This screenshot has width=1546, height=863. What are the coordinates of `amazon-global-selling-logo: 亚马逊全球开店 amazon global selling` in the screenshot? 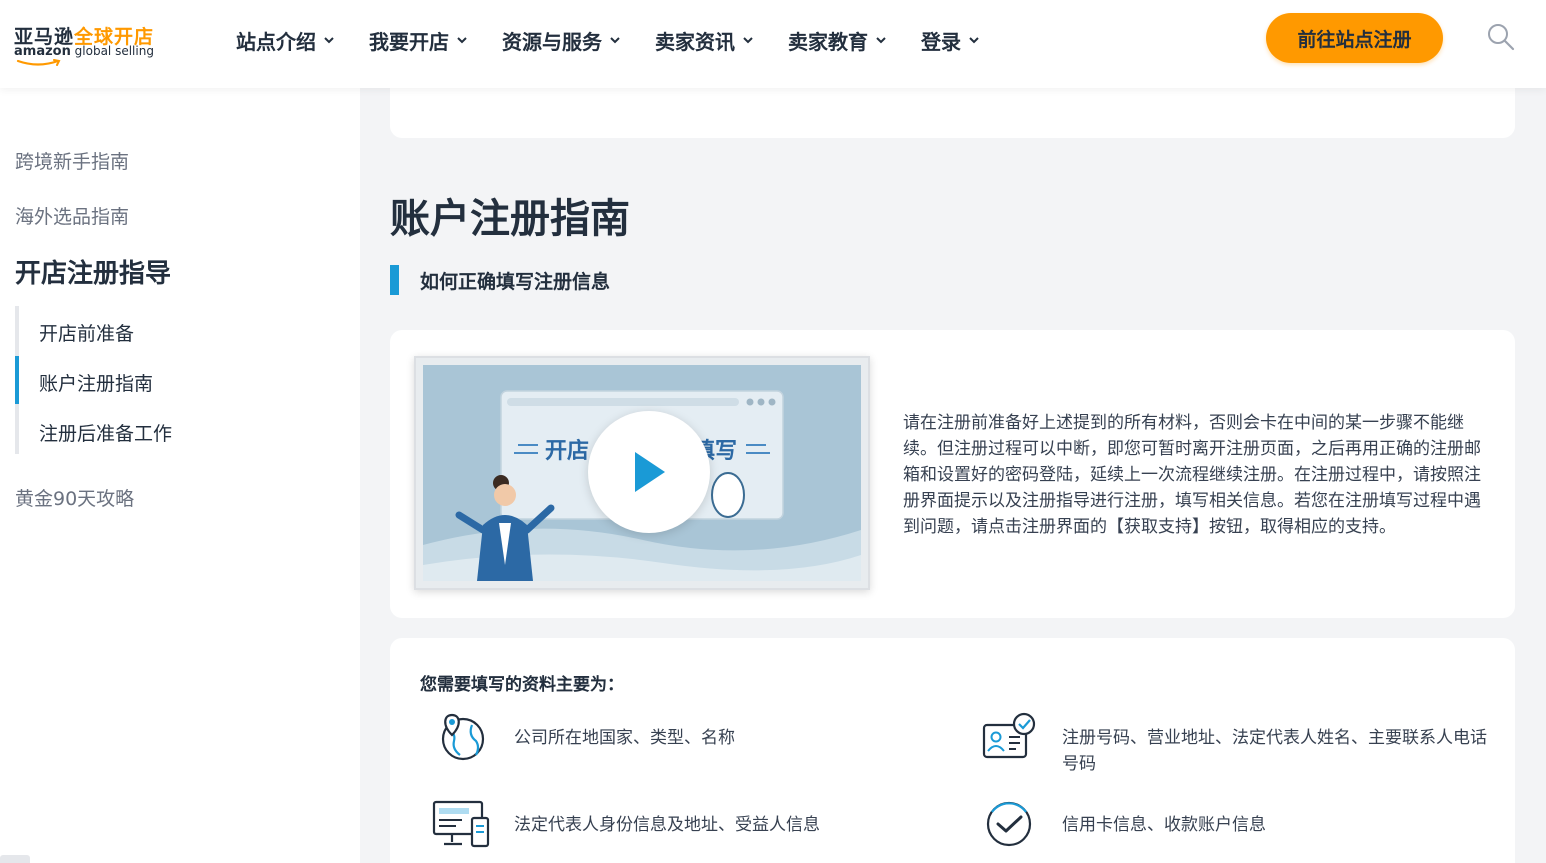 It's located at (89, 44).